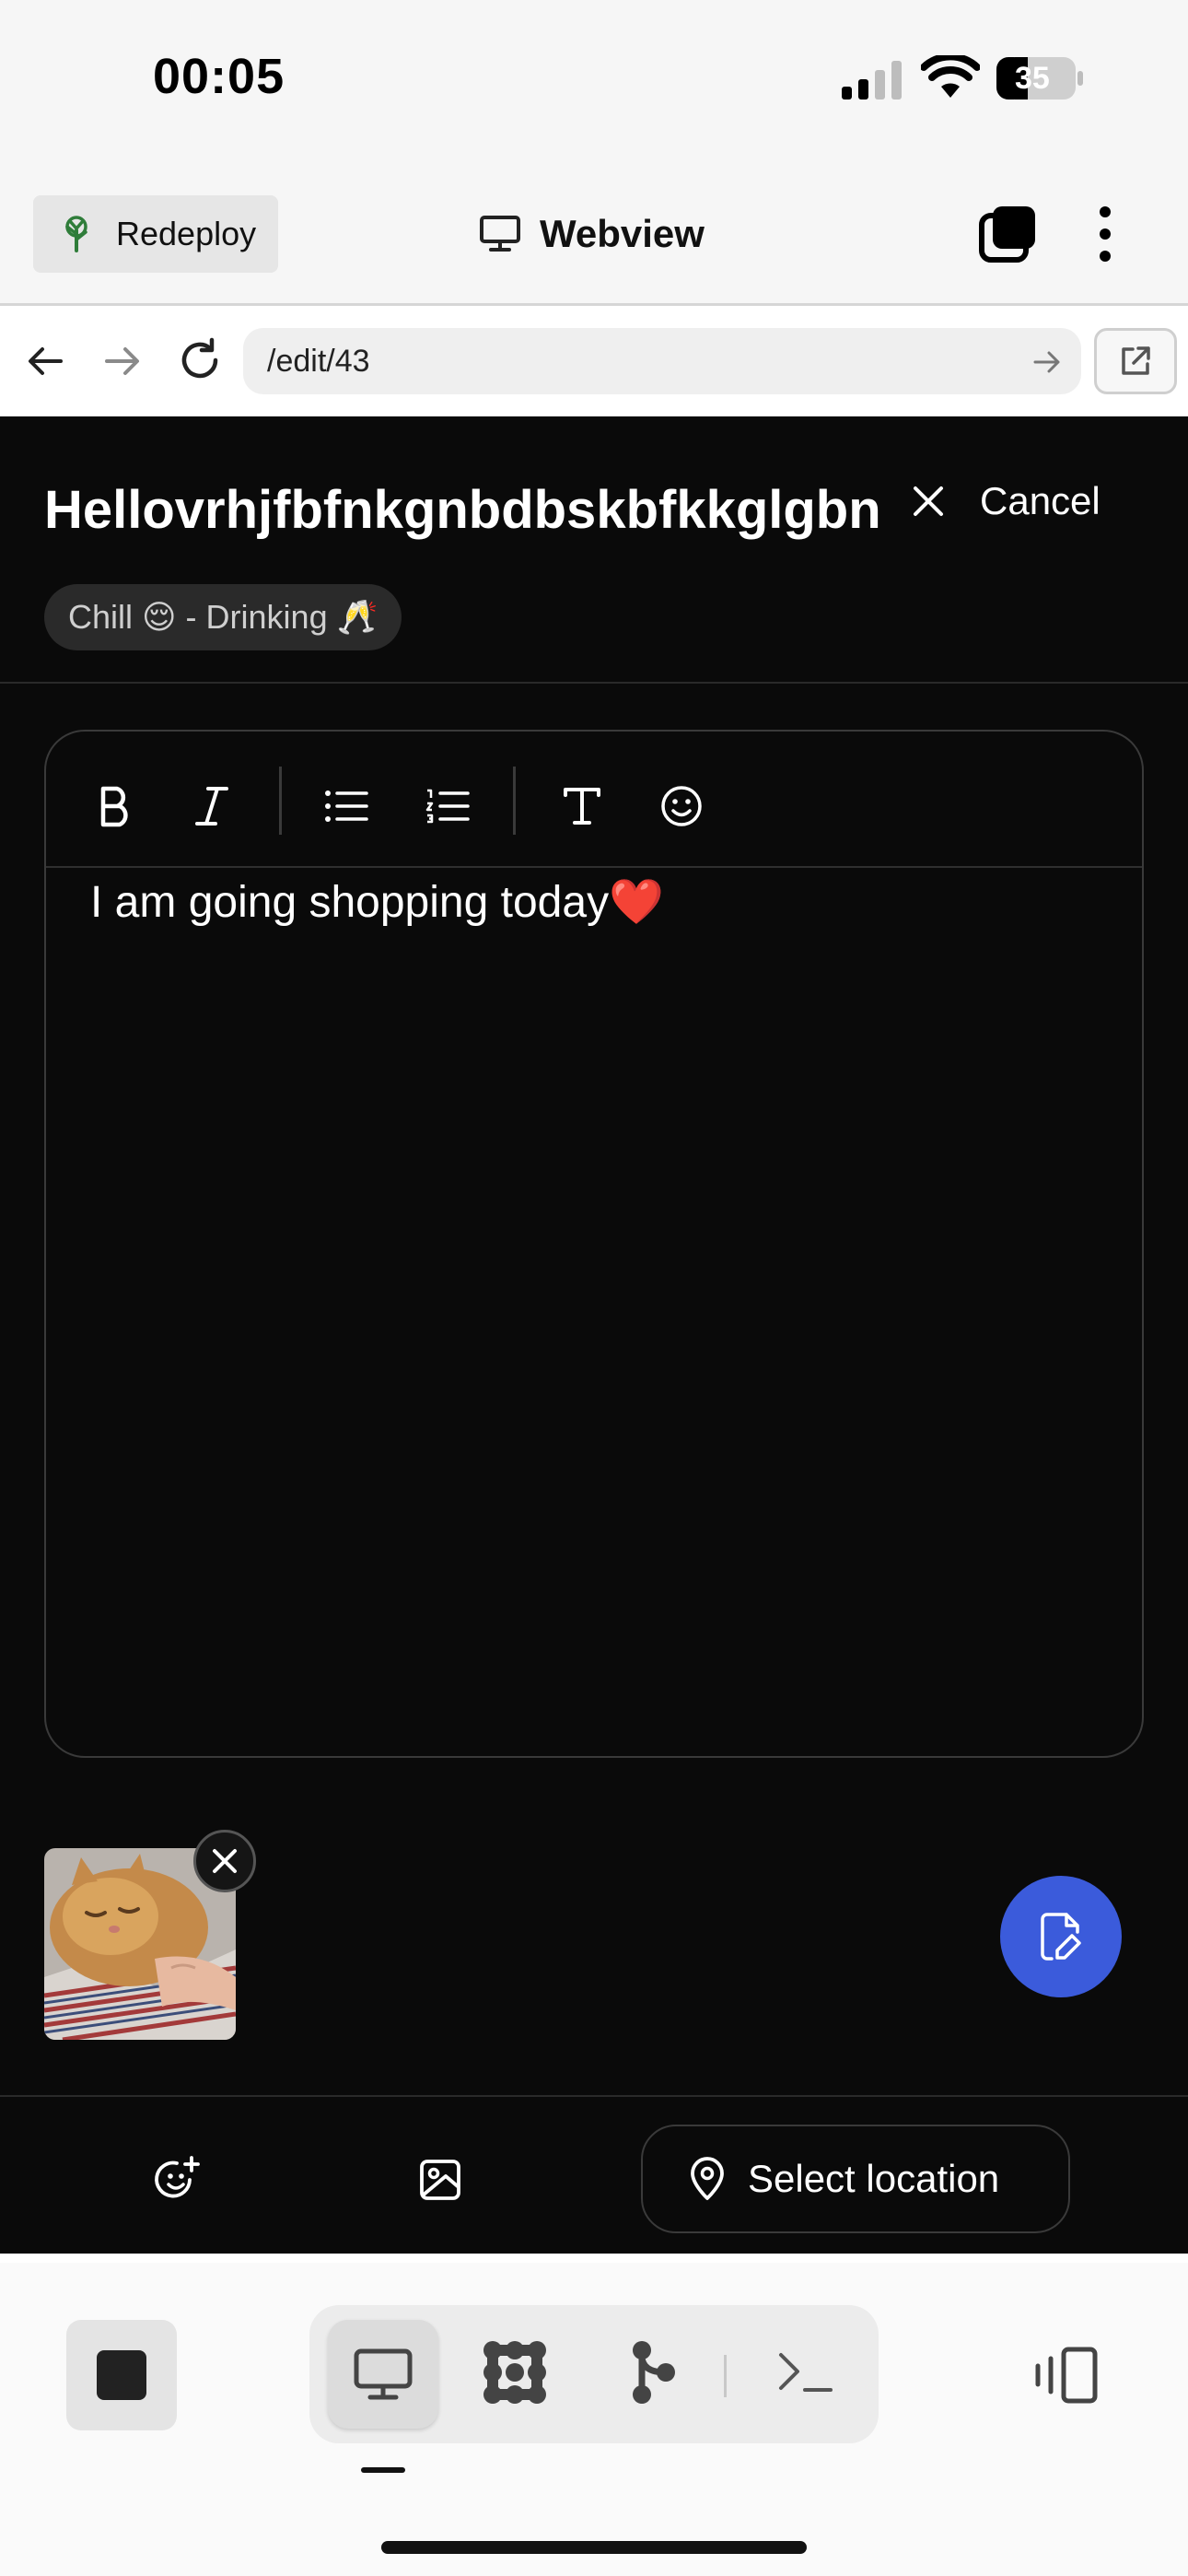  I want to click on remove-photo-button, so click(224, 1861).